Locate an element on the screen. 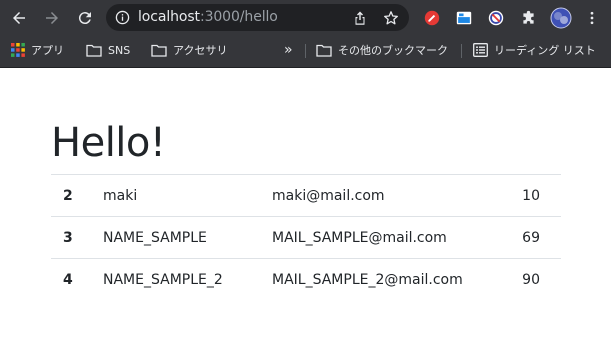 The width and height of the screenshot is (611, 353). arrow-right-icon is located at coordinates (52, 18).